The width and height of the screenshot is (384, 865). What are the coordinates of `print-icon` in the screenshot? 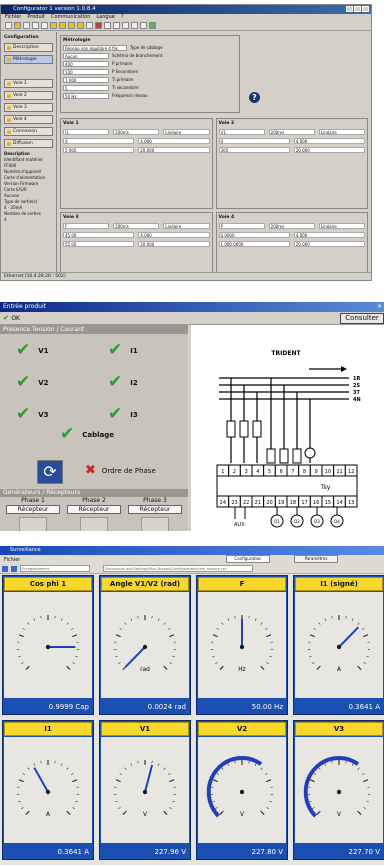 It's located at (35, 25).